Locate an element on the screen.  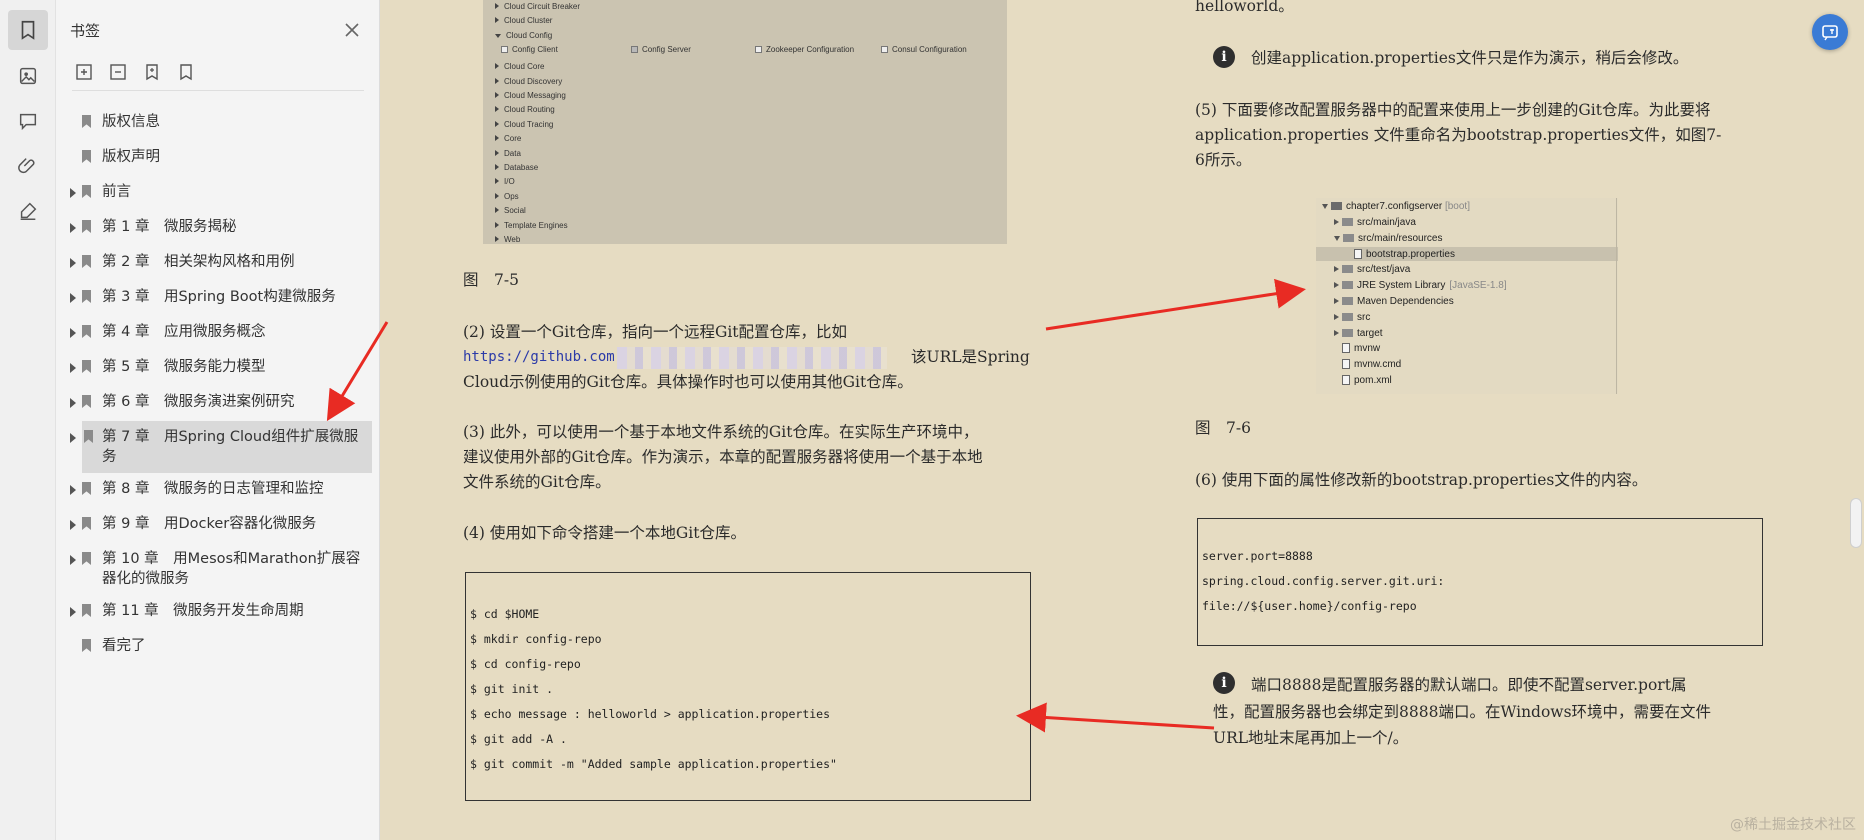
floating-assistant-button is located at coordinates (1830, 32).